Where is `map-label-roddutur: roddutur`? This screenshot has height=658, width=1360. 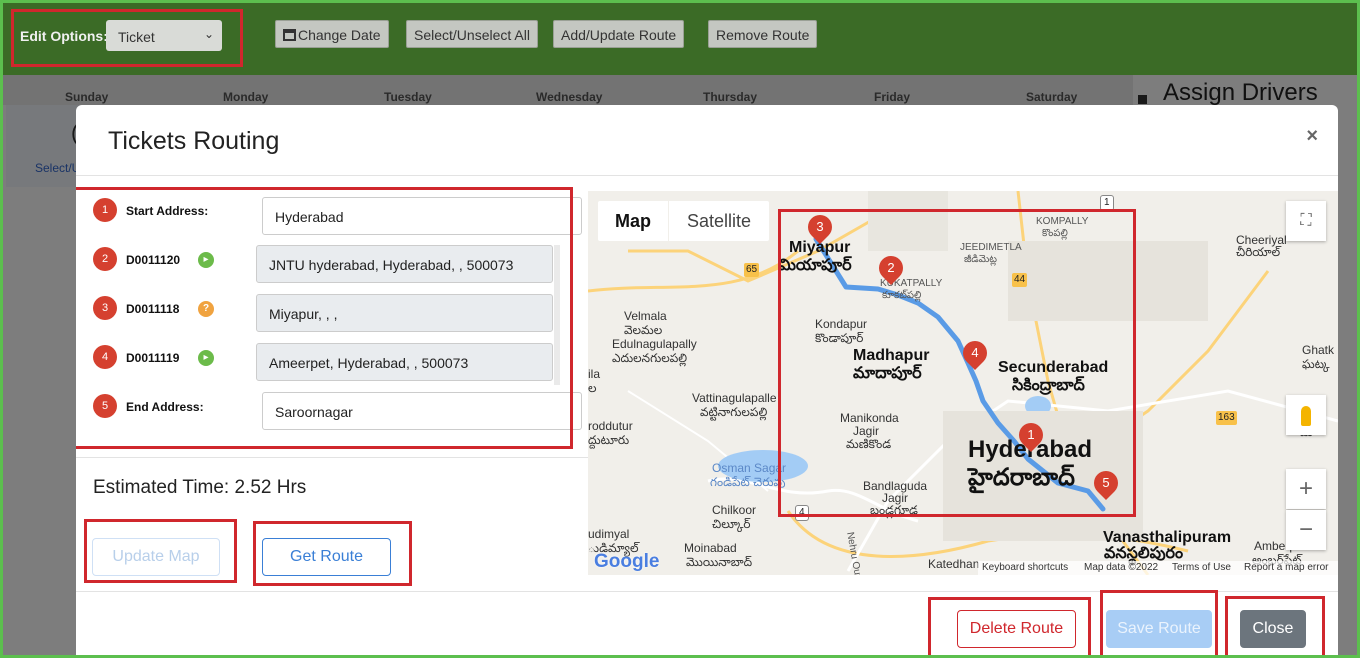
map-label-roddutur: roddutur is located at coordinates (610, 426).